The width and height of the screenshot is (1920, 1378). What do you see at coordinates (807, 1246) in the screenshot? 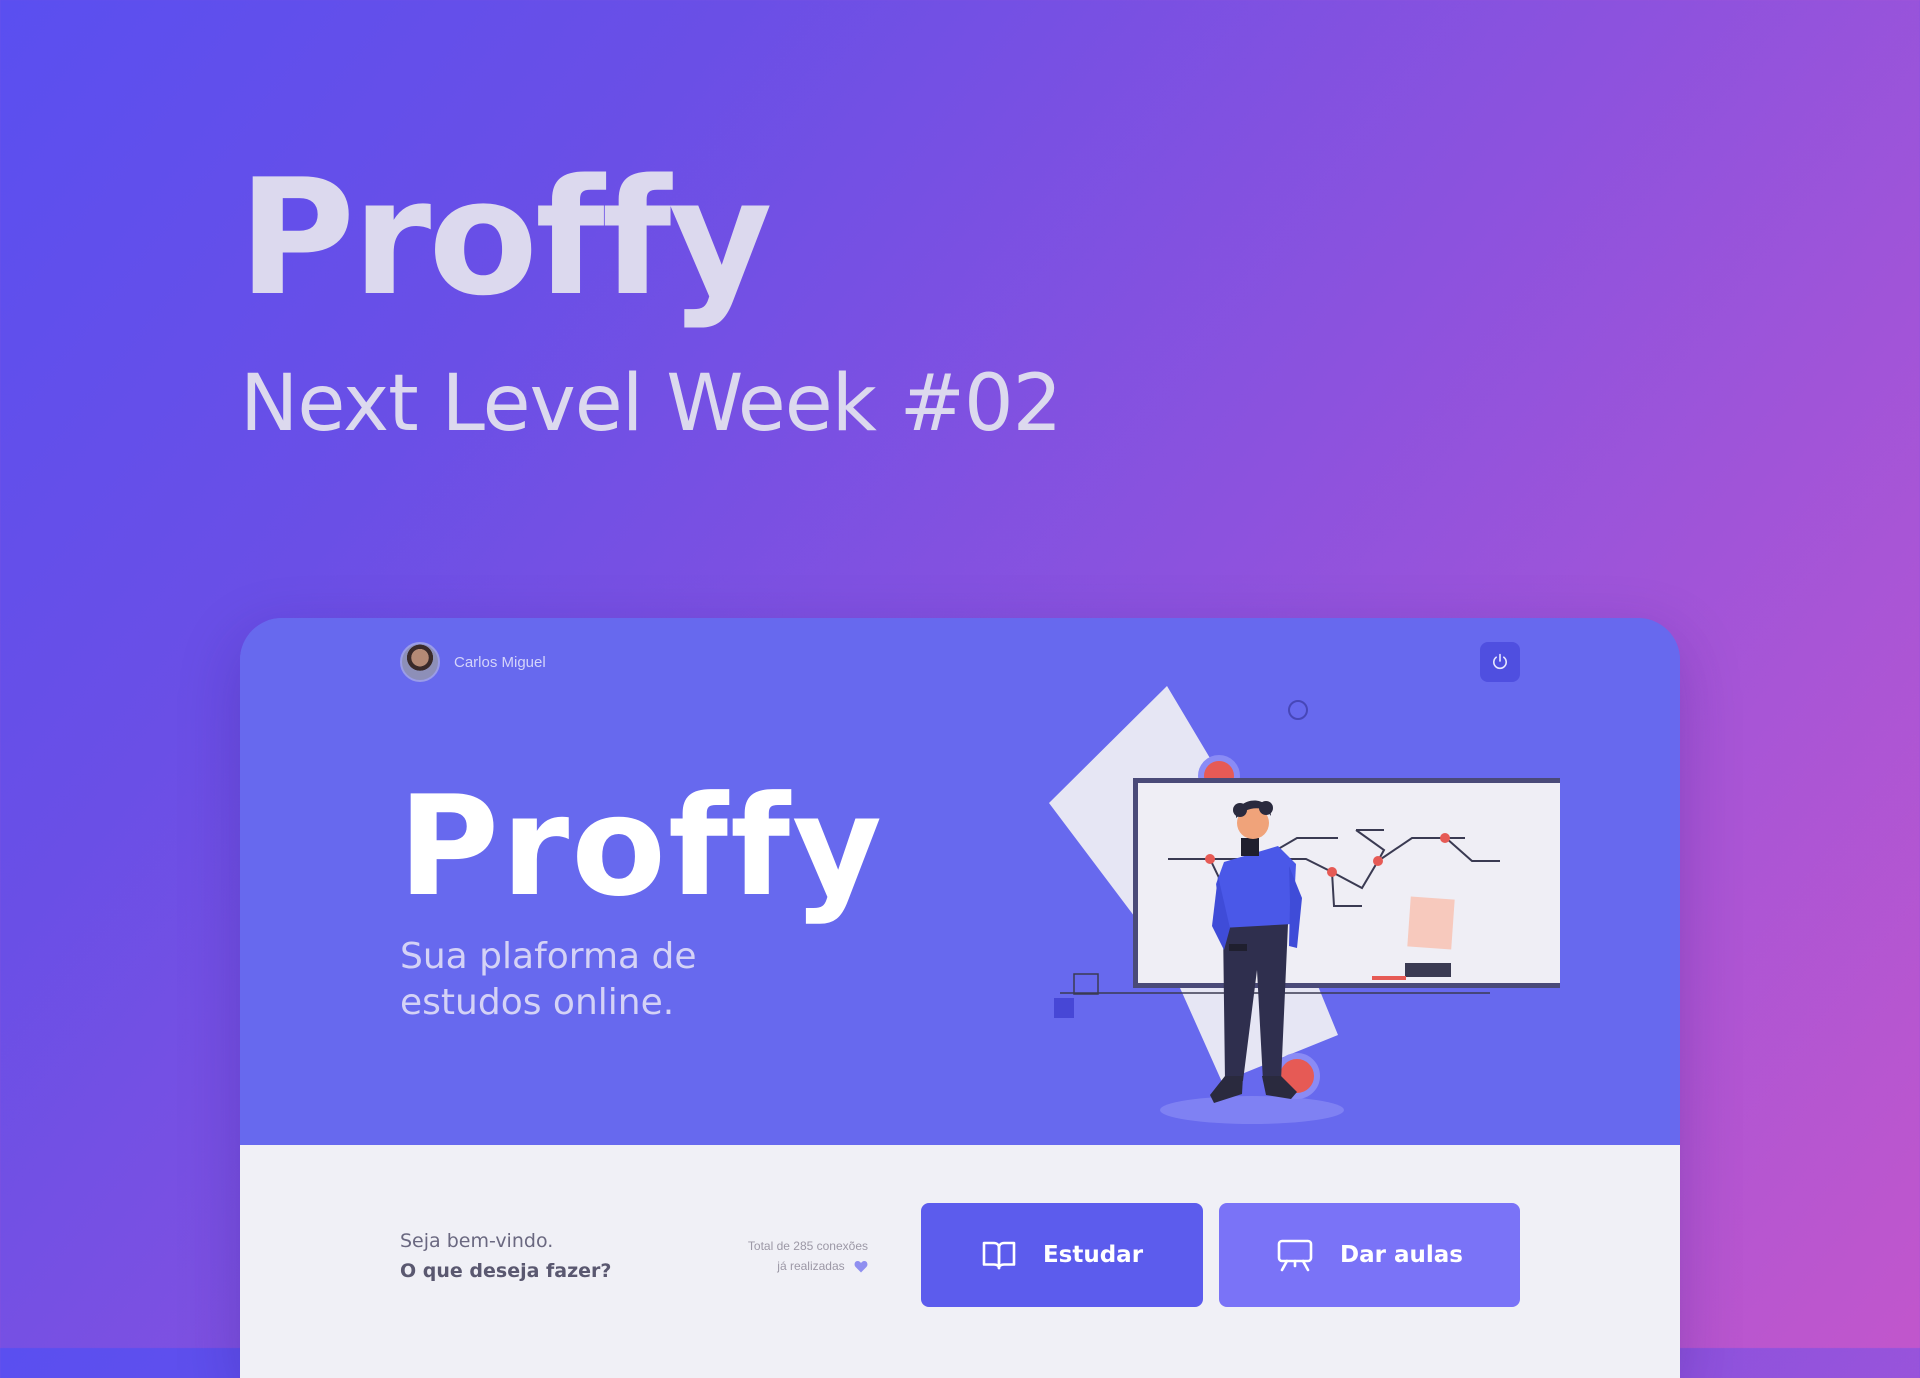
I see `connections-line1: Total de 285 conexões` at bounding box center [807, 1246].